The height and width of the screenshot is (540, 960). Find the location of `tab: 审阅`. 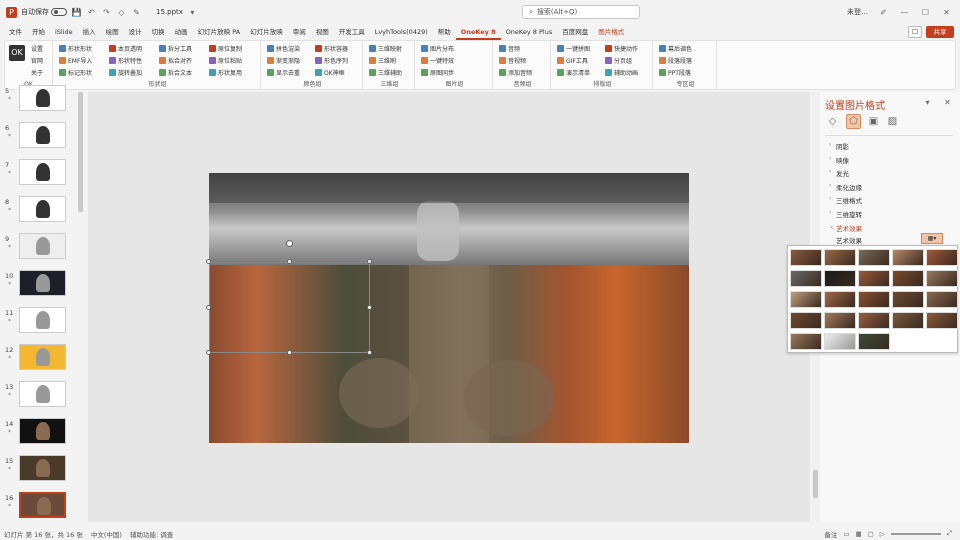

tab: 审阅 is located at coordinates (299, 32).